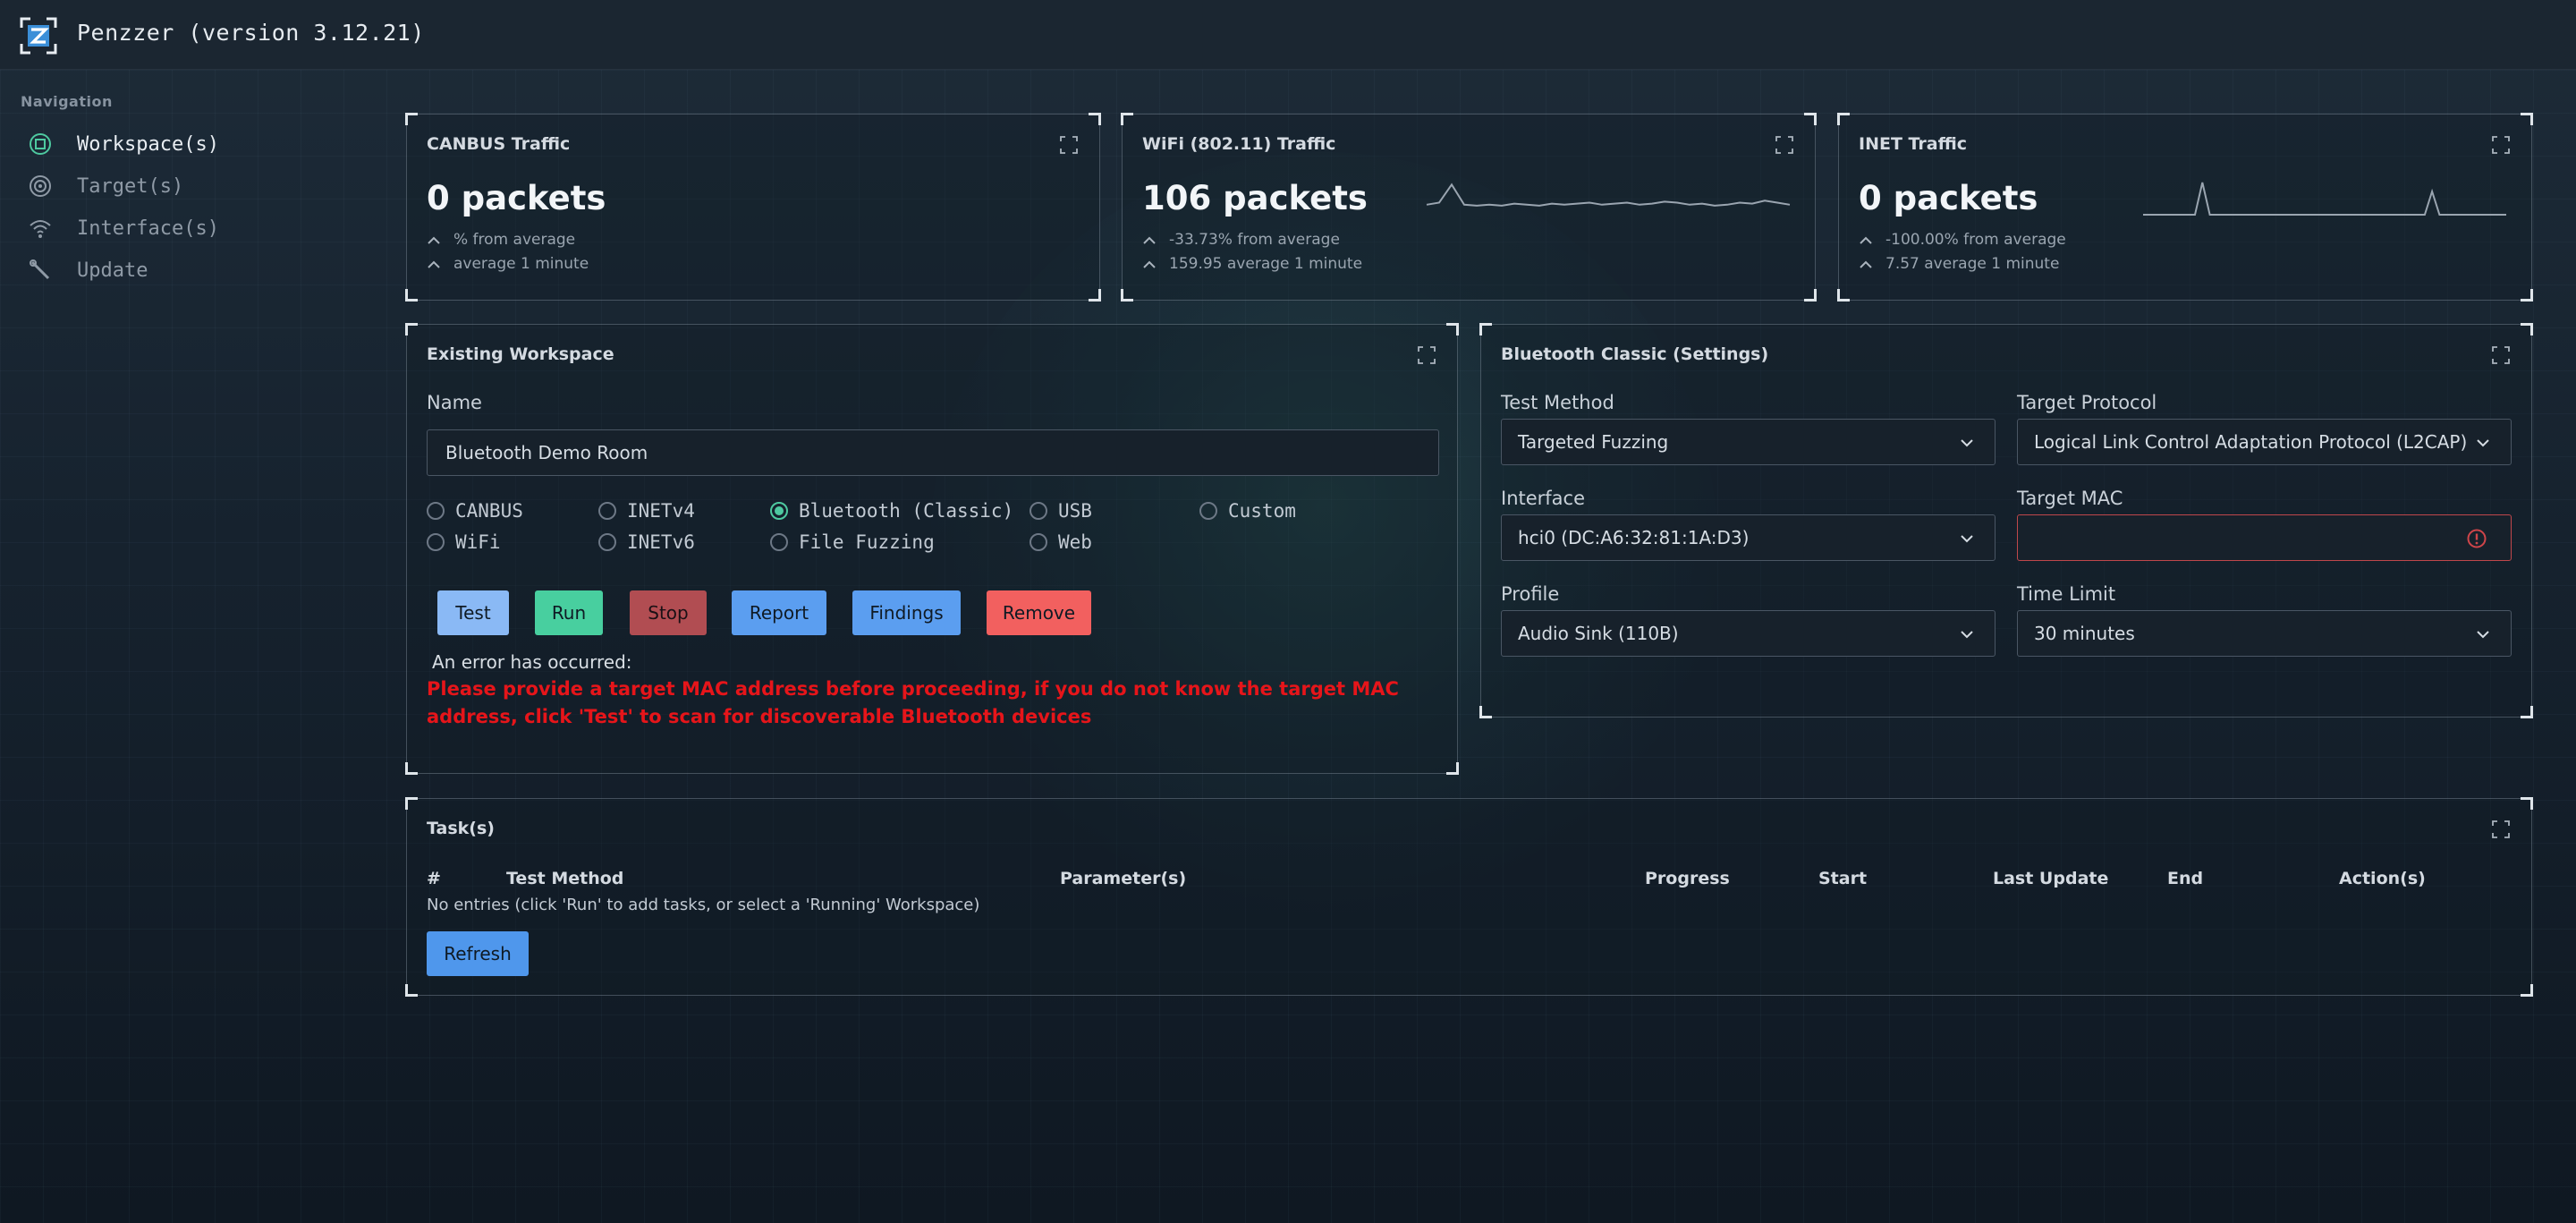  I want to click on sidebar-item-workspaces: Workspace(s), so click(174, 144).